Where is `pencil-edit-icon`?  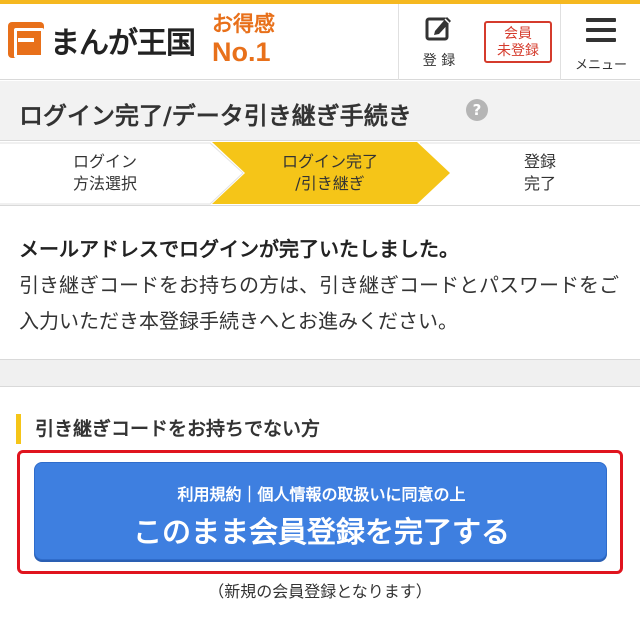
pencil-edit-icon is located at coordinates (438, 29).